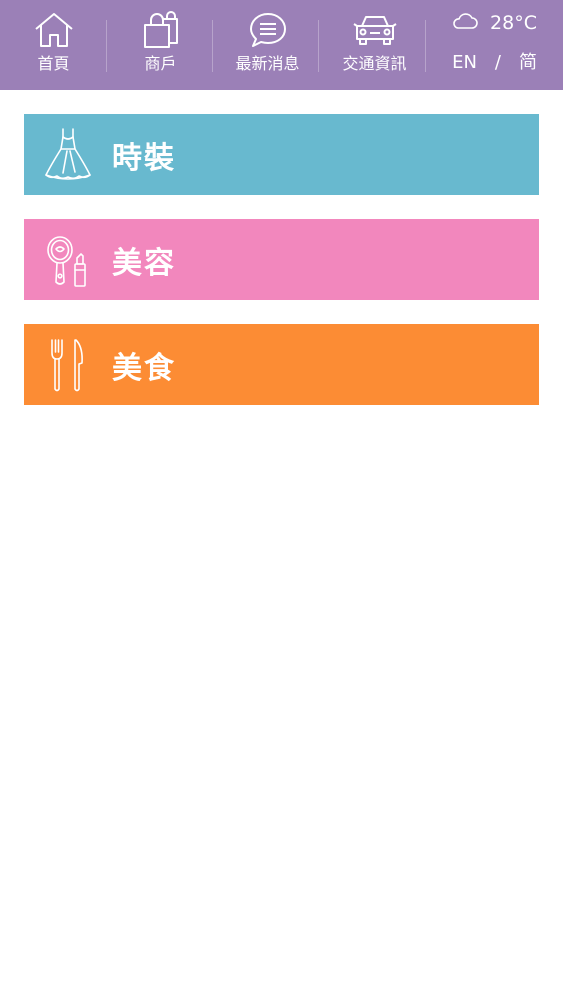 The width and height of the screenshot is (563, 1000). I want to click on lang-en-link: EN, so click(464, 63).